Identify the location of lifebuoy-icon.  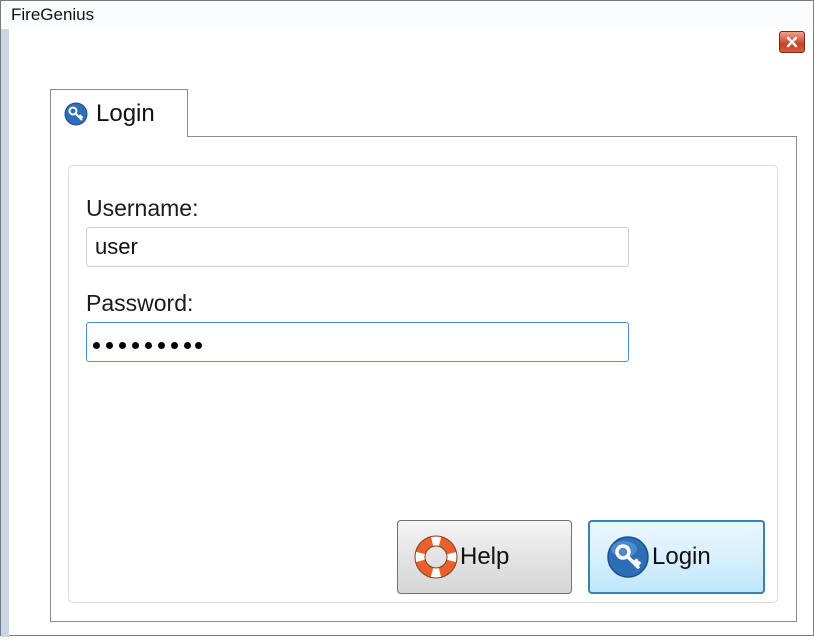
(436, 557).